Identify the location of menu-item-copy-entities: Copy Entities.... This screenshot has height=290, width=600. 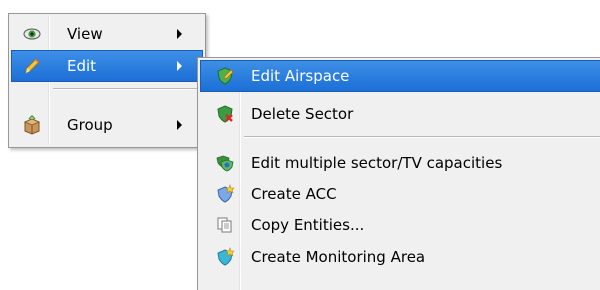
(400, 225).